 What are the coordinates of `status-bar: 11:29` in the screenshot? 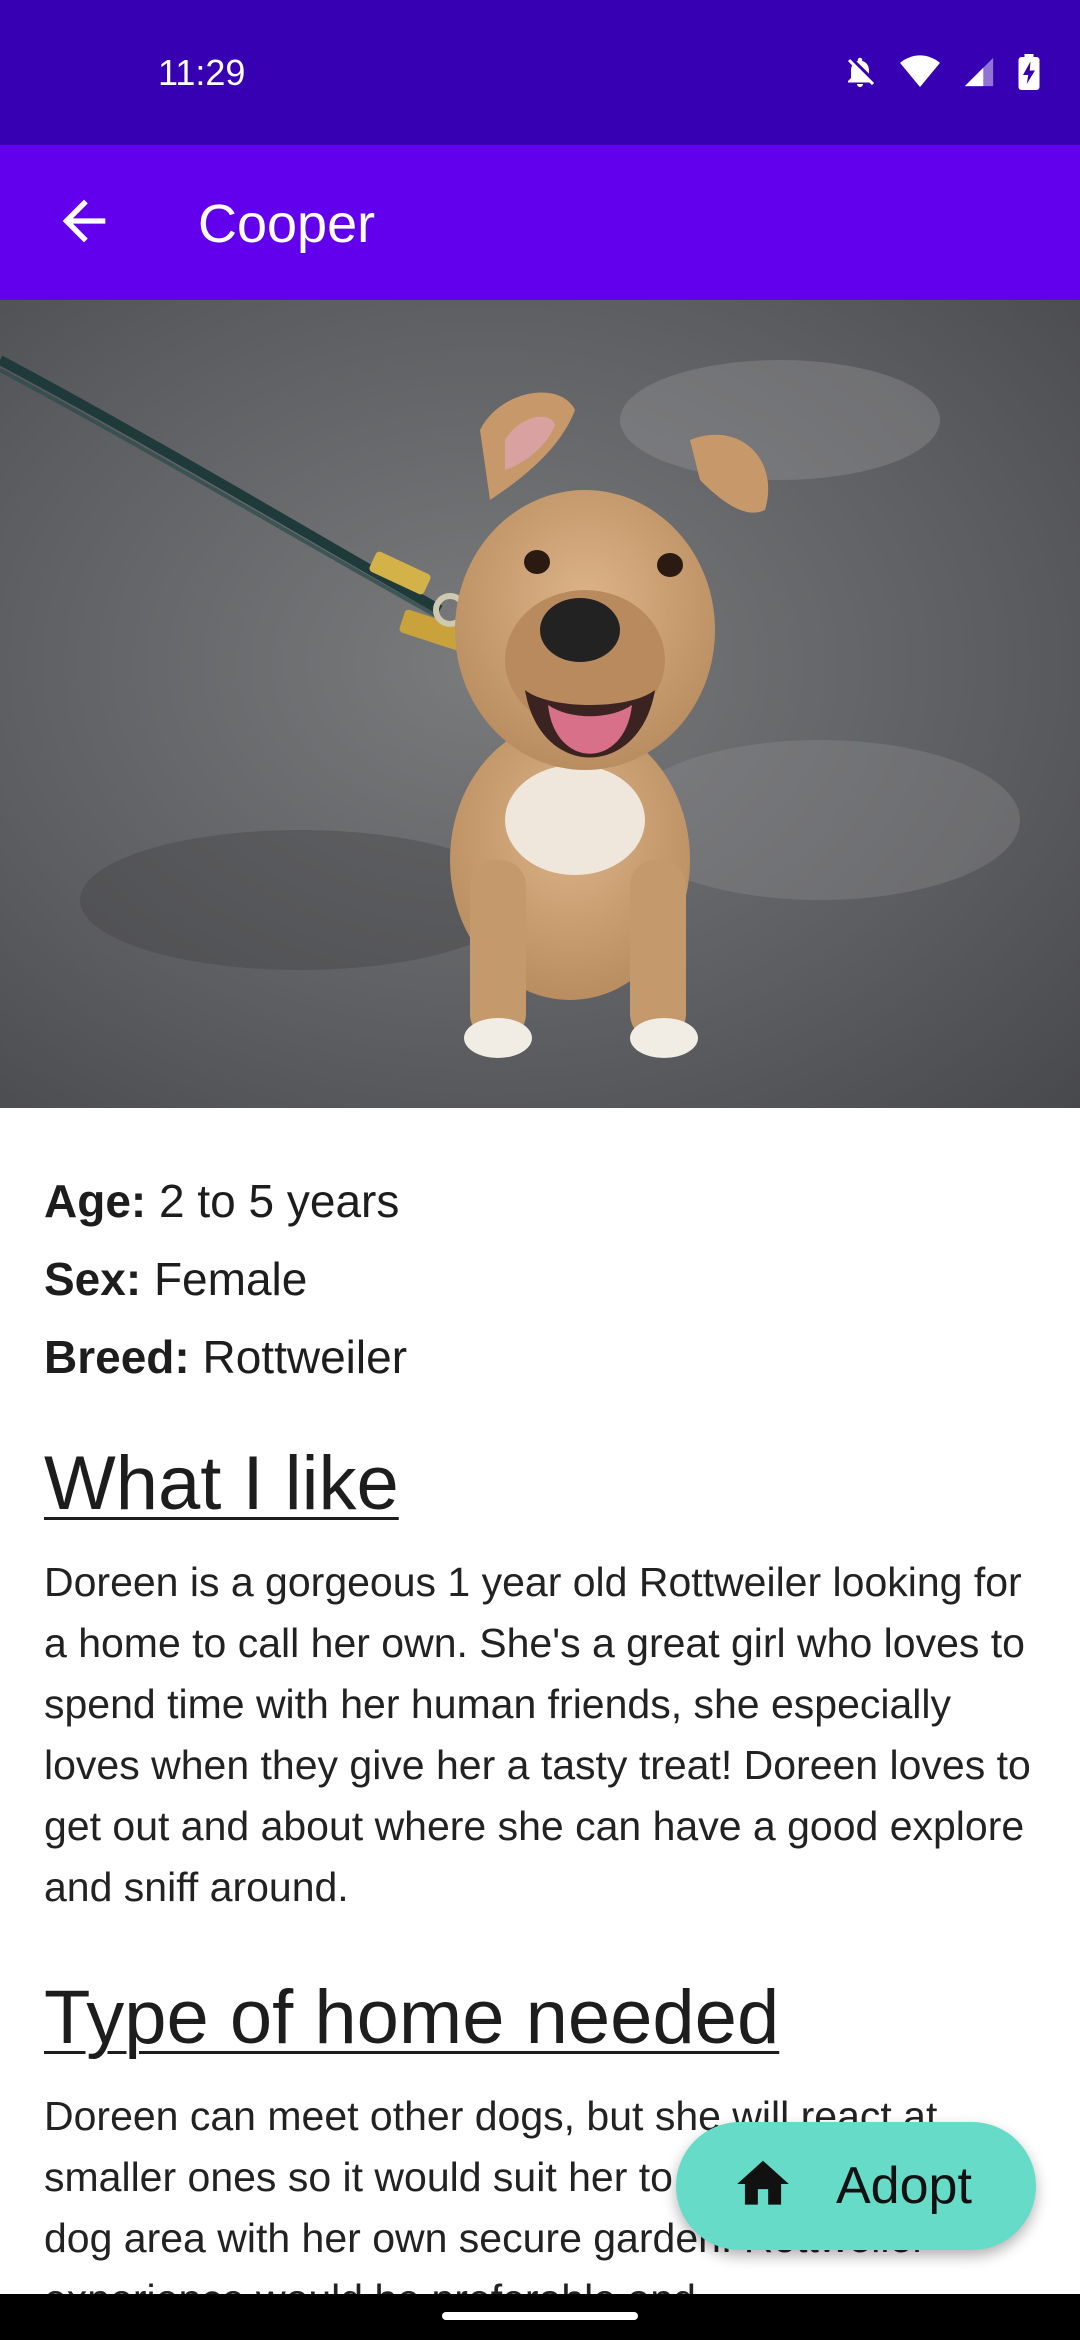 It's located at (540, 72).